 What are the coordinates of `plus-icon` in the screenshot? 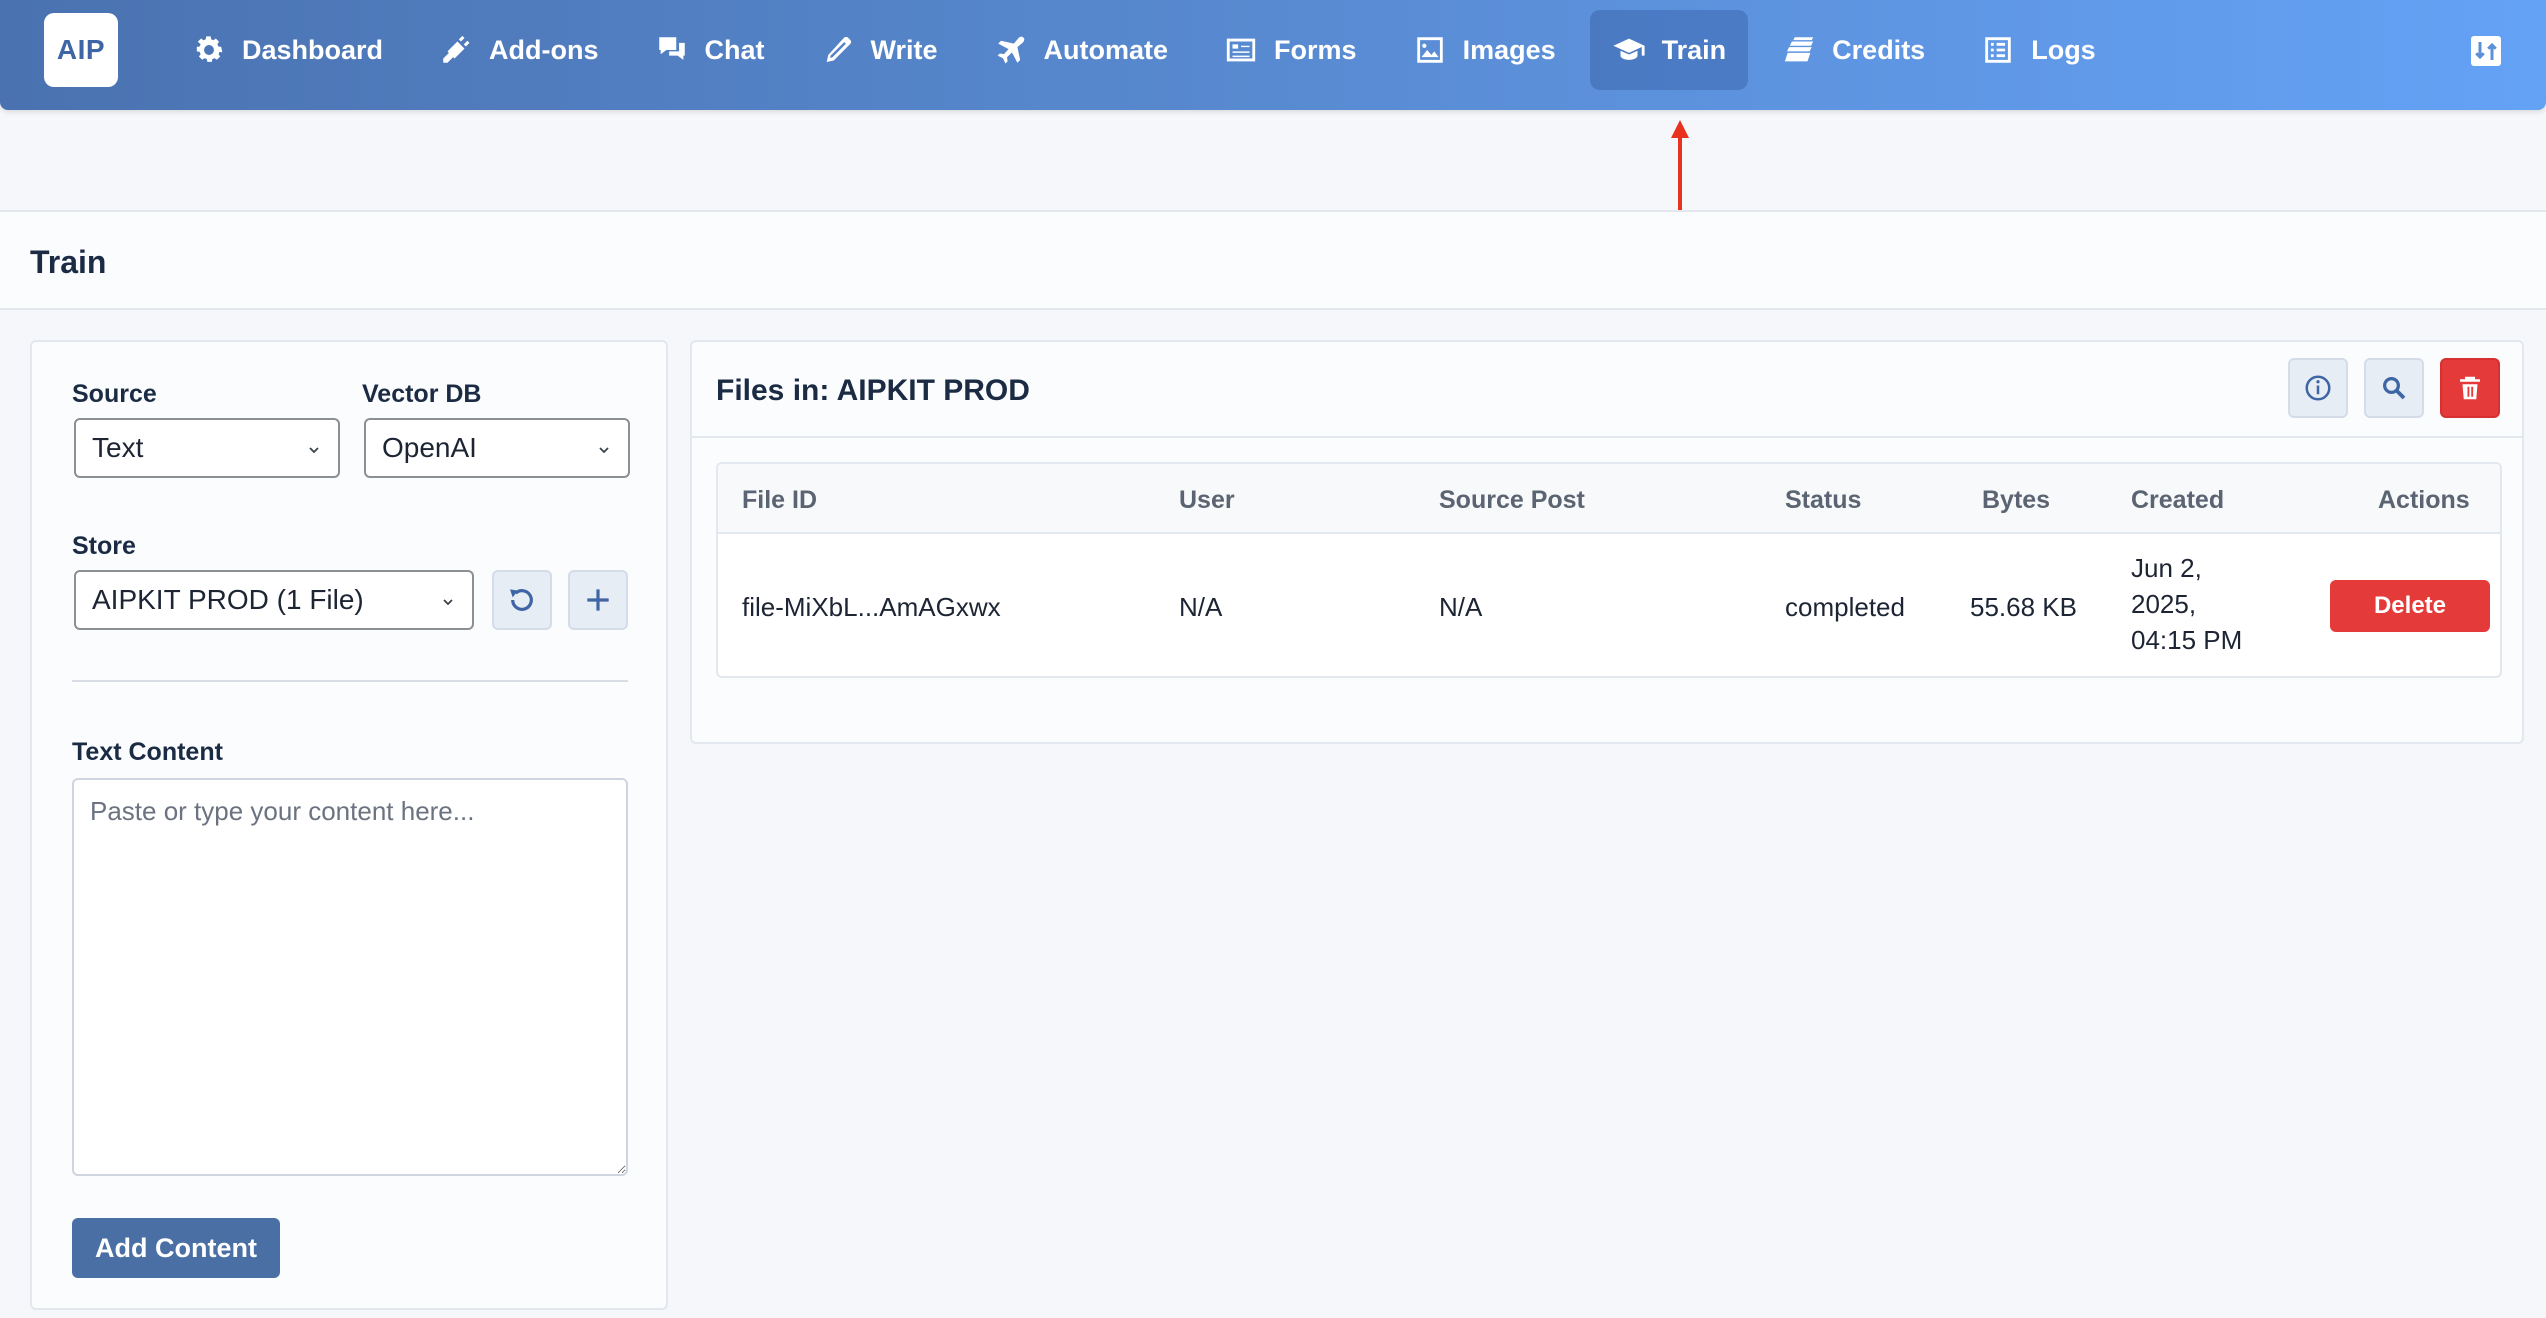 It's located at (598, 600).